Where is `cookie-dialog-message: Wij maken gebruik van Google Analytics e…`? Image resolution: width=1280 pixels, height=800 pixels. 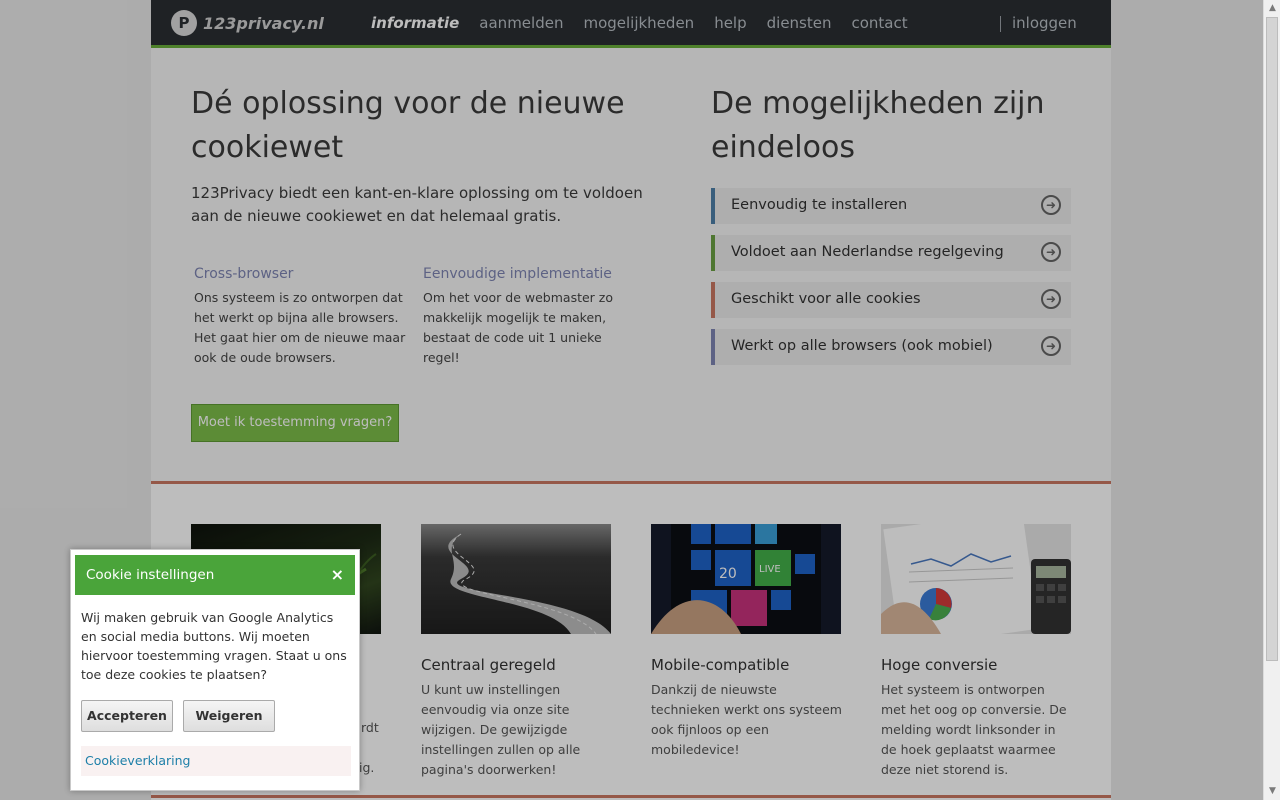
cookie-dialog-message: Wij maken gebruik van Google Analytics e… is located at coordinates (214, 646).